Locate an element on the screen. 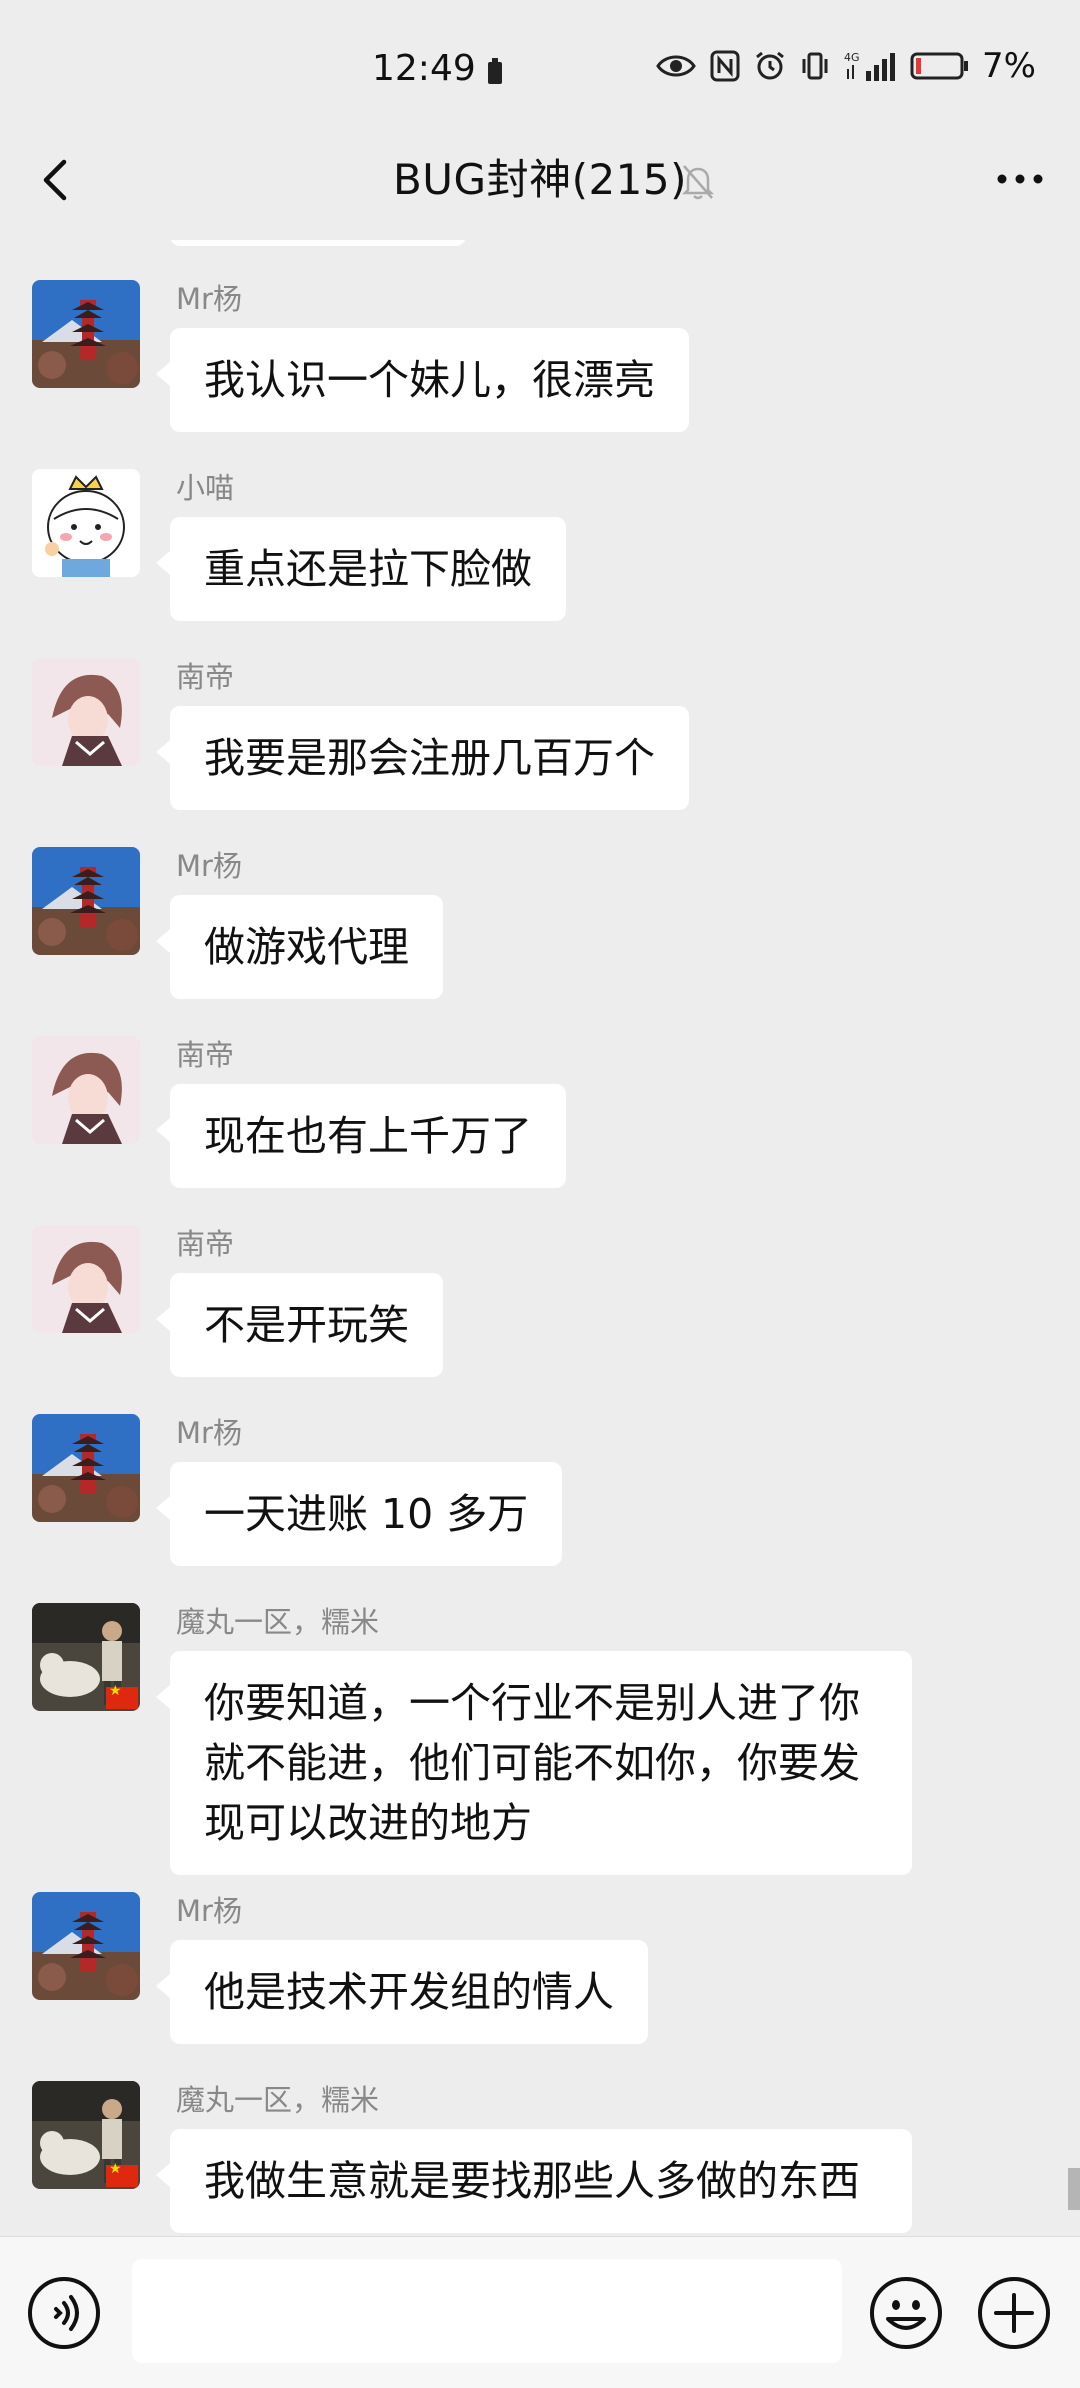 This screenshot has width=1080, height=2388. message-bubble: 重点还是拉下脸做 is located at coordinates (361, 569).